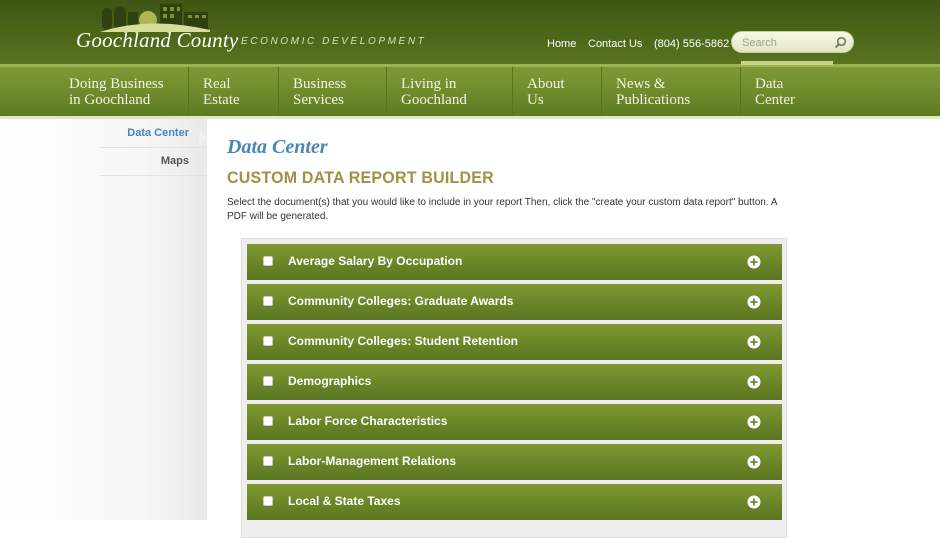 The width and height of the screenshot is (940, 538). Describe the element at coordinates (514, 422) in the screenshot. I see `report-row-labor-force: Labor Force Characteristics` at that location.